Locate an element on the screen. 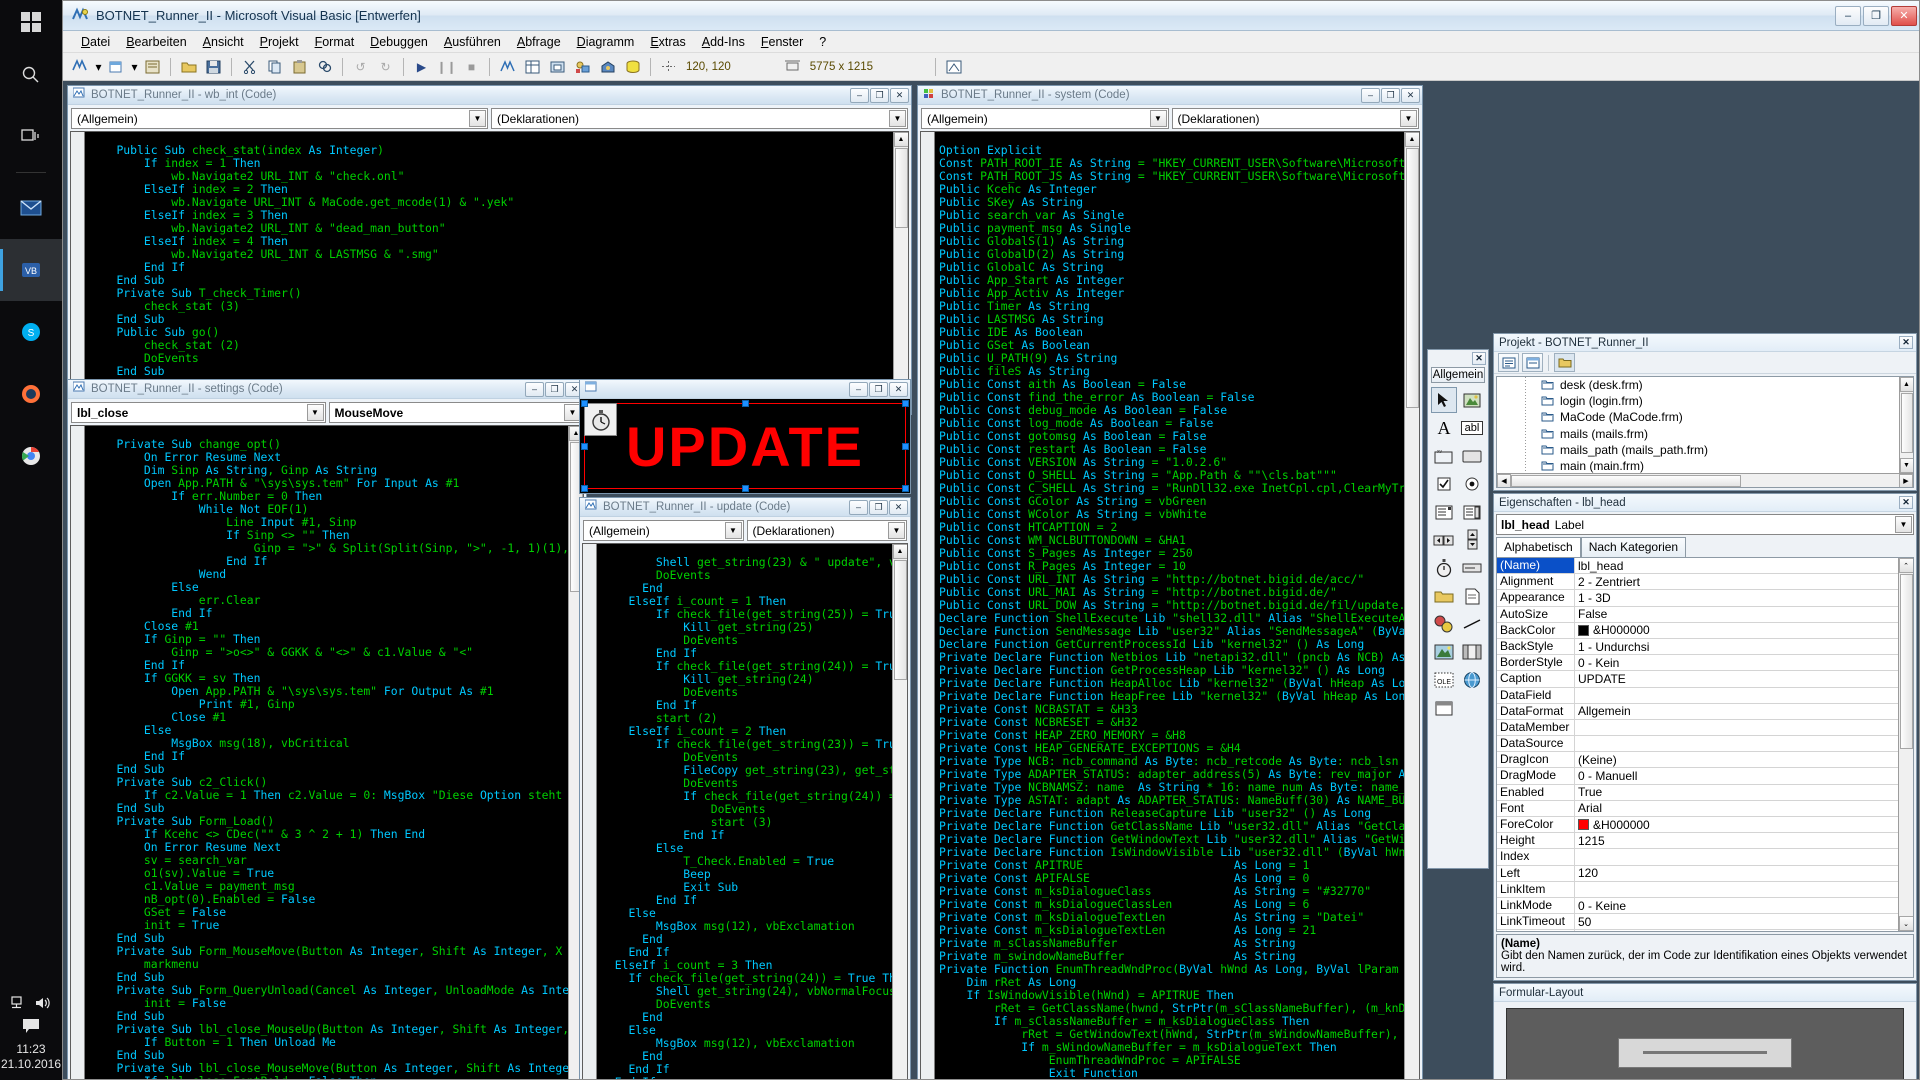  lbl-head-label: UPDATE is located at coordinates (745, 446).